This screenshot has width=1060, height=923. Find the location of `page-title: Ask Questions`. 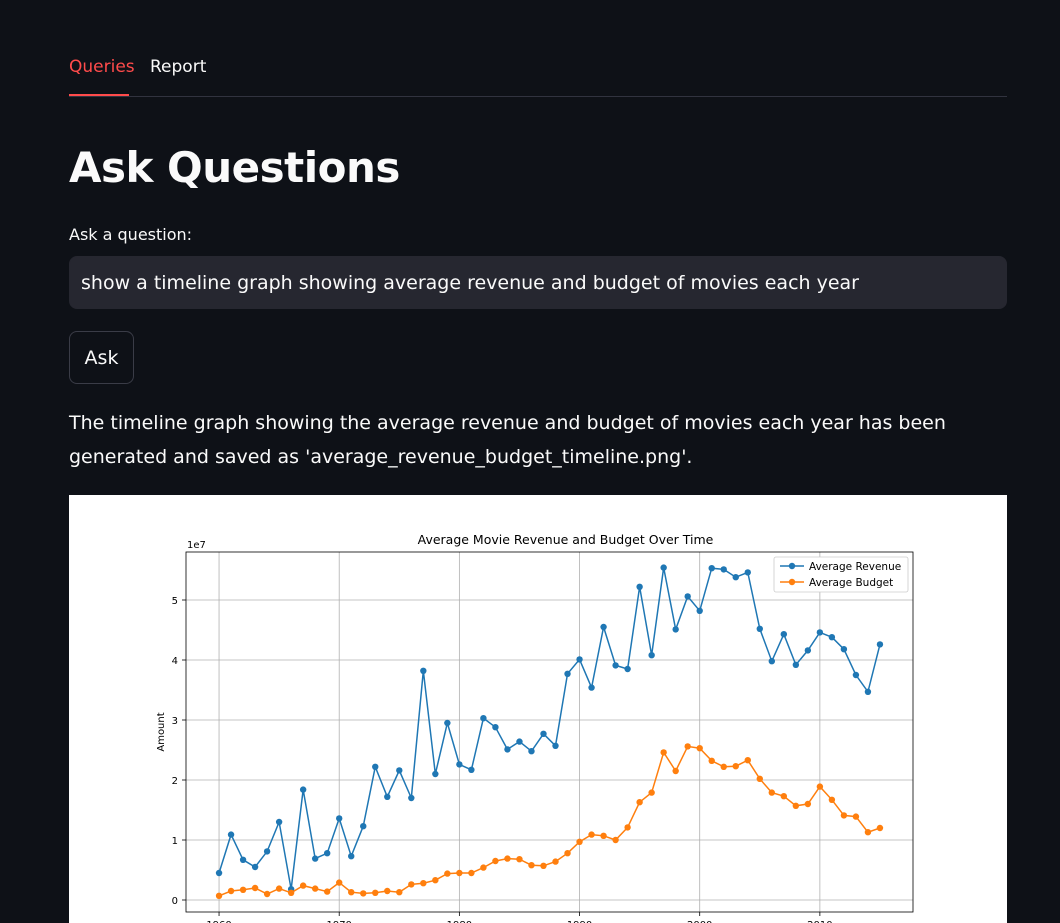

page-title: Ask Questions is located at coordinates (234, 167).